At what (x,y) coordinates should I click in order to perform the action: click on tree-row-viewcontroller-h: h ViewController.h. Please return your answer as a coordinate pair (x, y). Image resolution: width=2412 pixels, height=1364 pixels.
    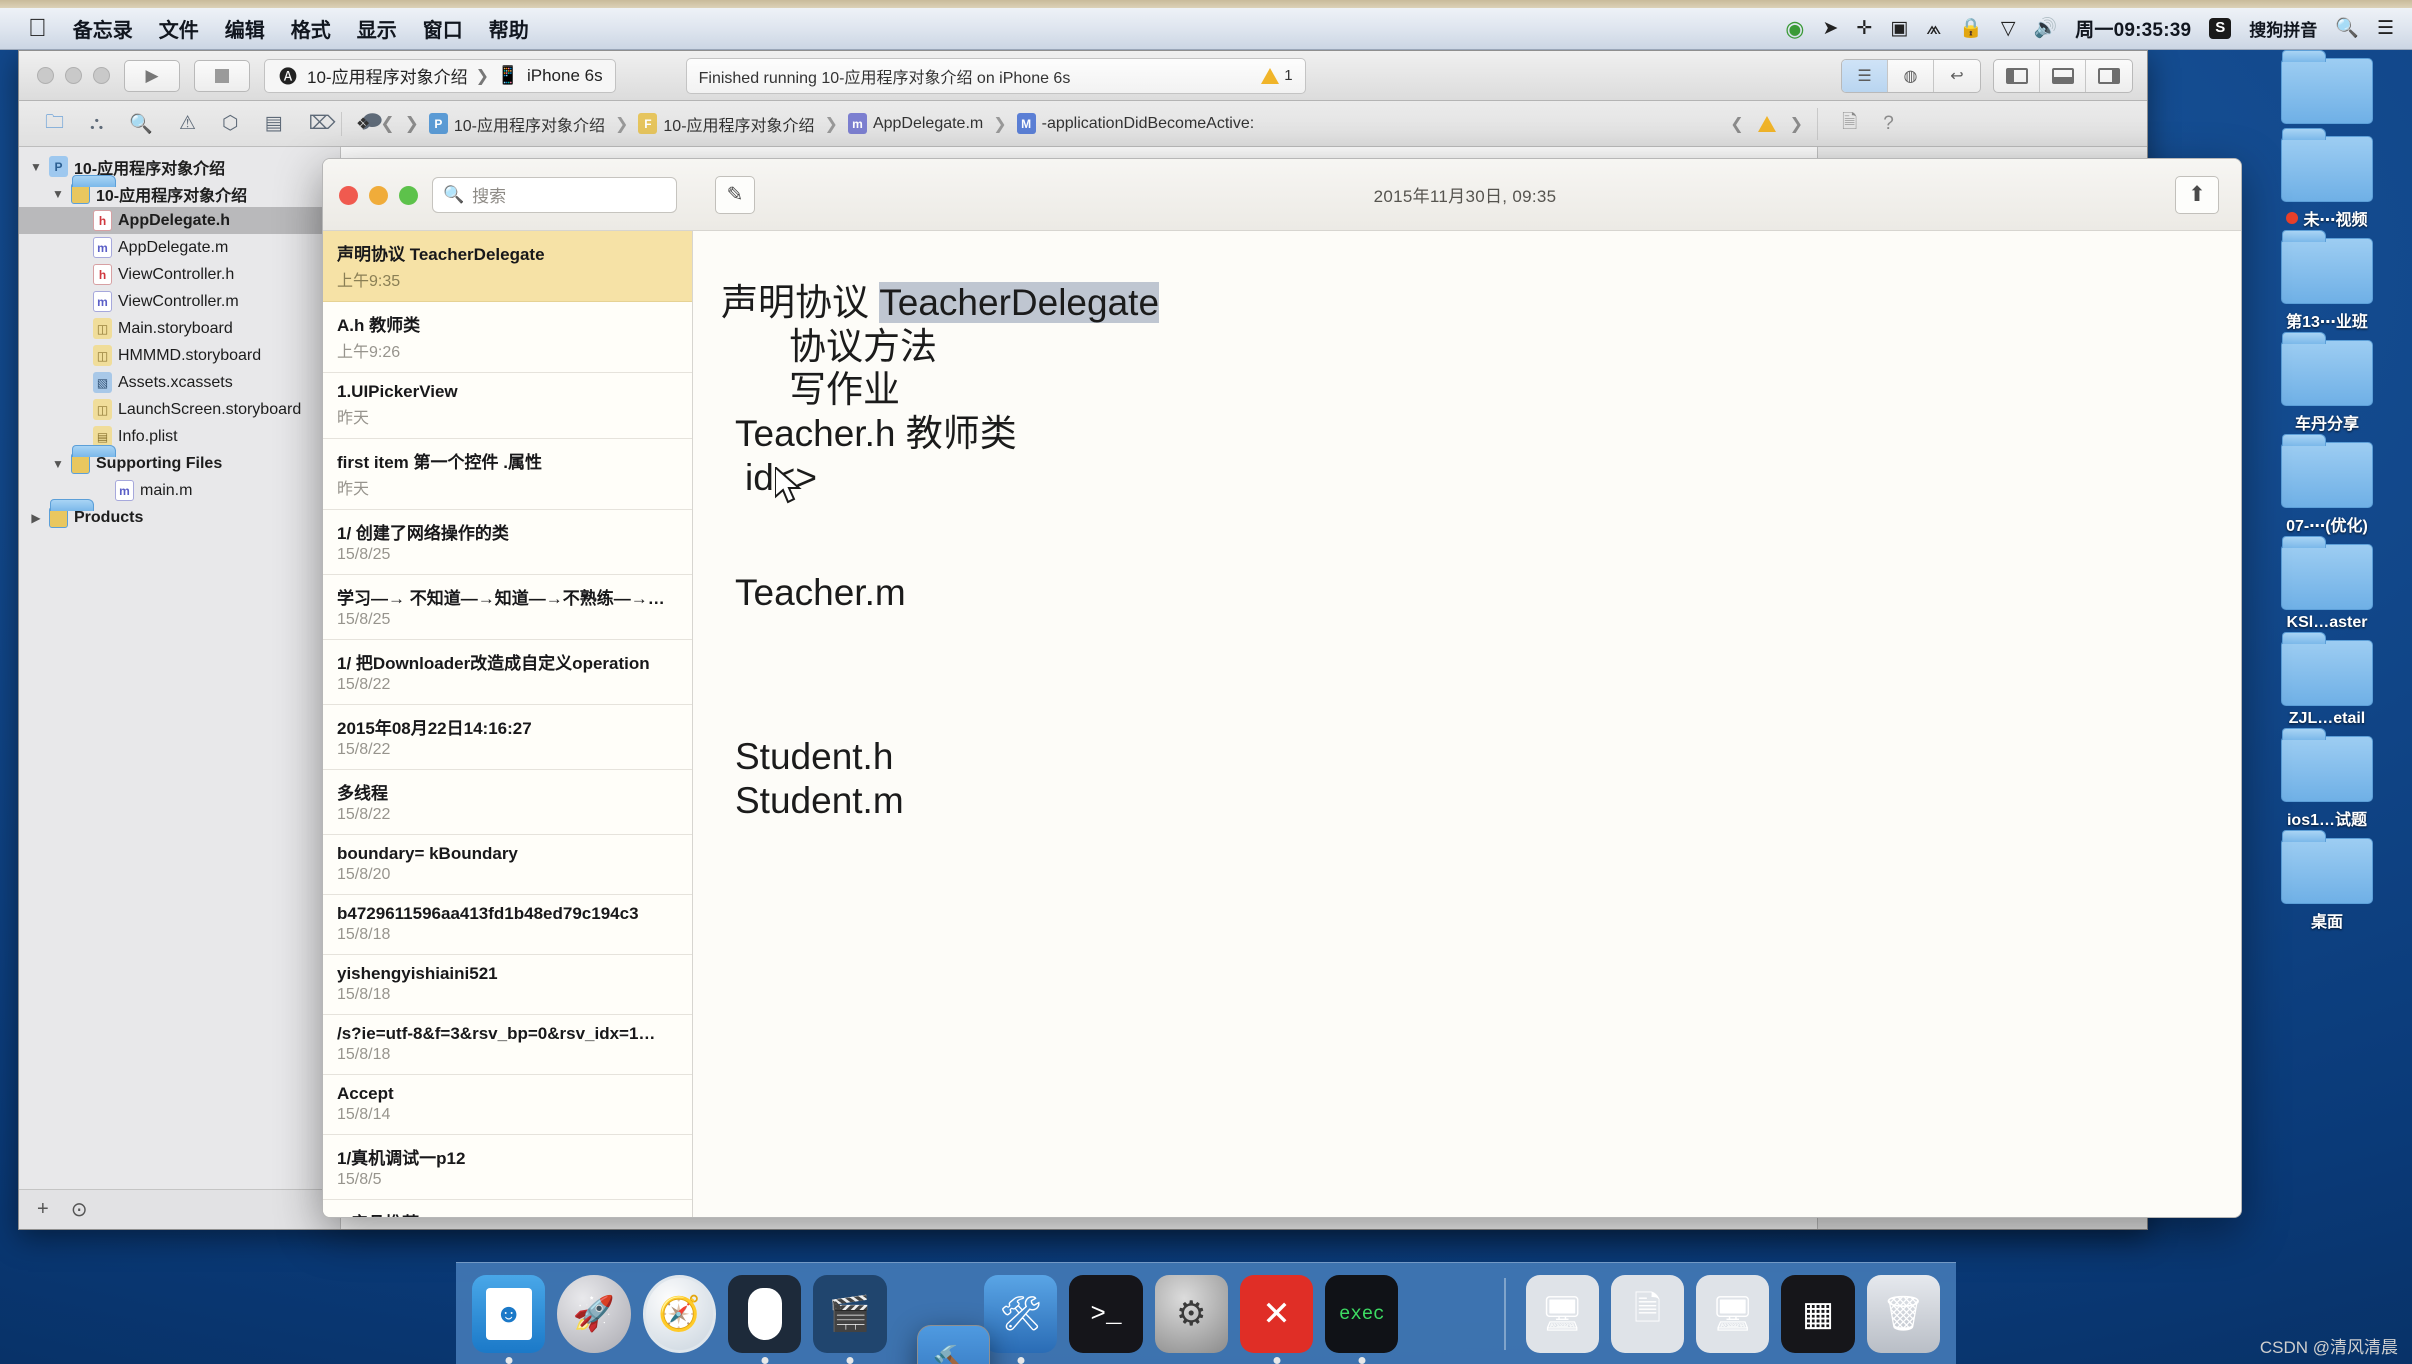
    Looking at the image, I should click on (179, 274).